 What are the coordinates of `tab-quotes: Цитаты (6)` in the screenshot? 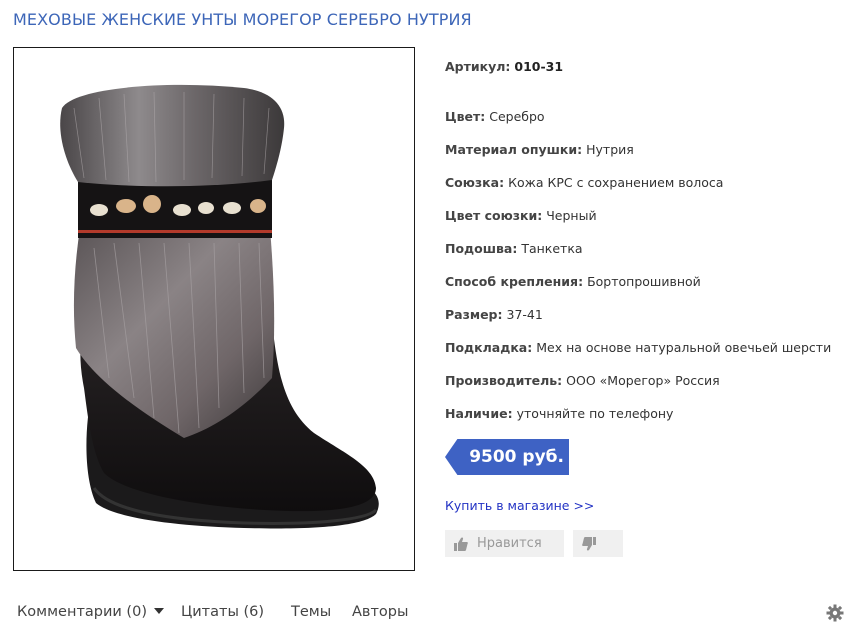 It's located at (222, 612).